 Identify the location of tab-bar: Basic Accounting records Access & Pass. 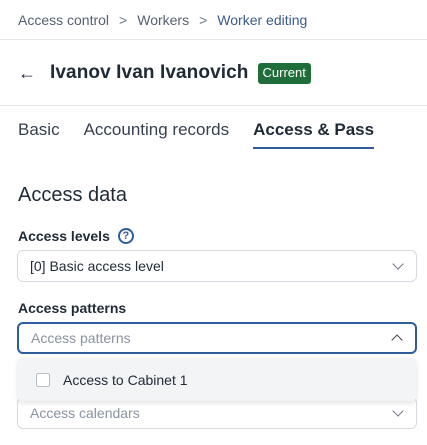
(208, 135).